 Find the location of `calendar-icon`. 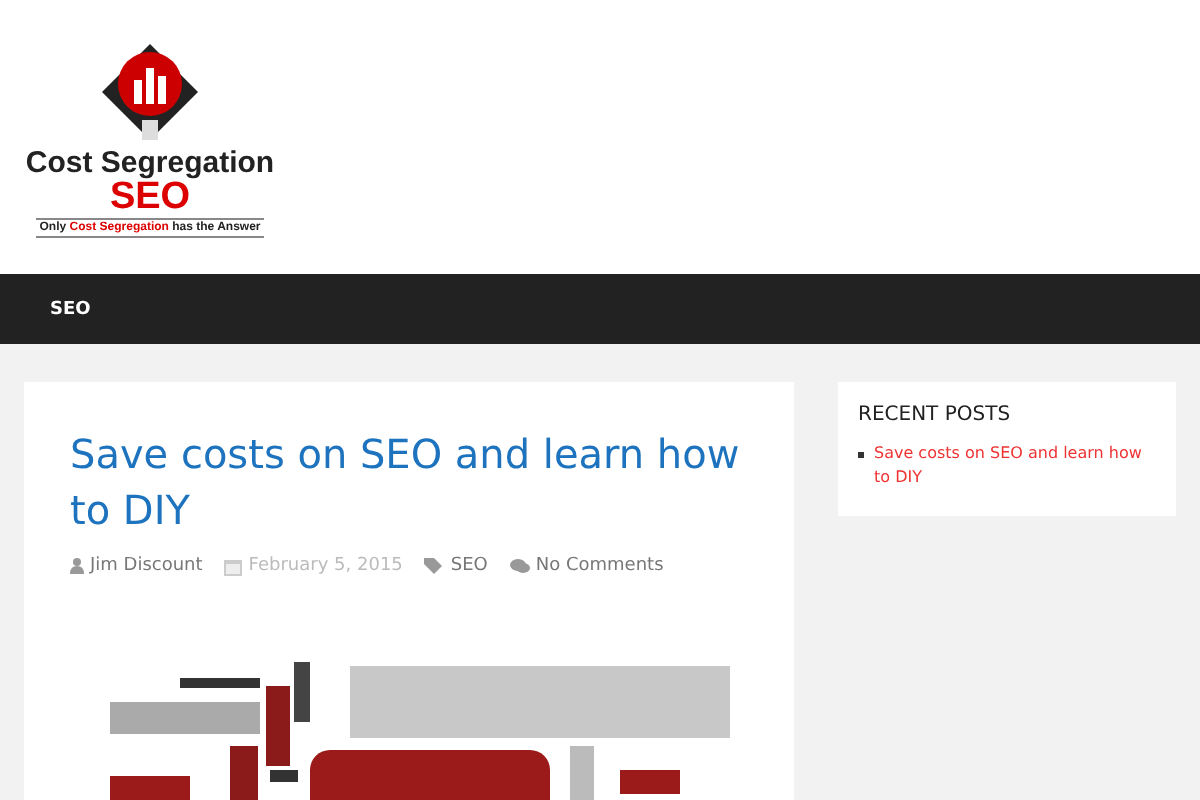

calendar-icon is located at coordinates (233, 566).